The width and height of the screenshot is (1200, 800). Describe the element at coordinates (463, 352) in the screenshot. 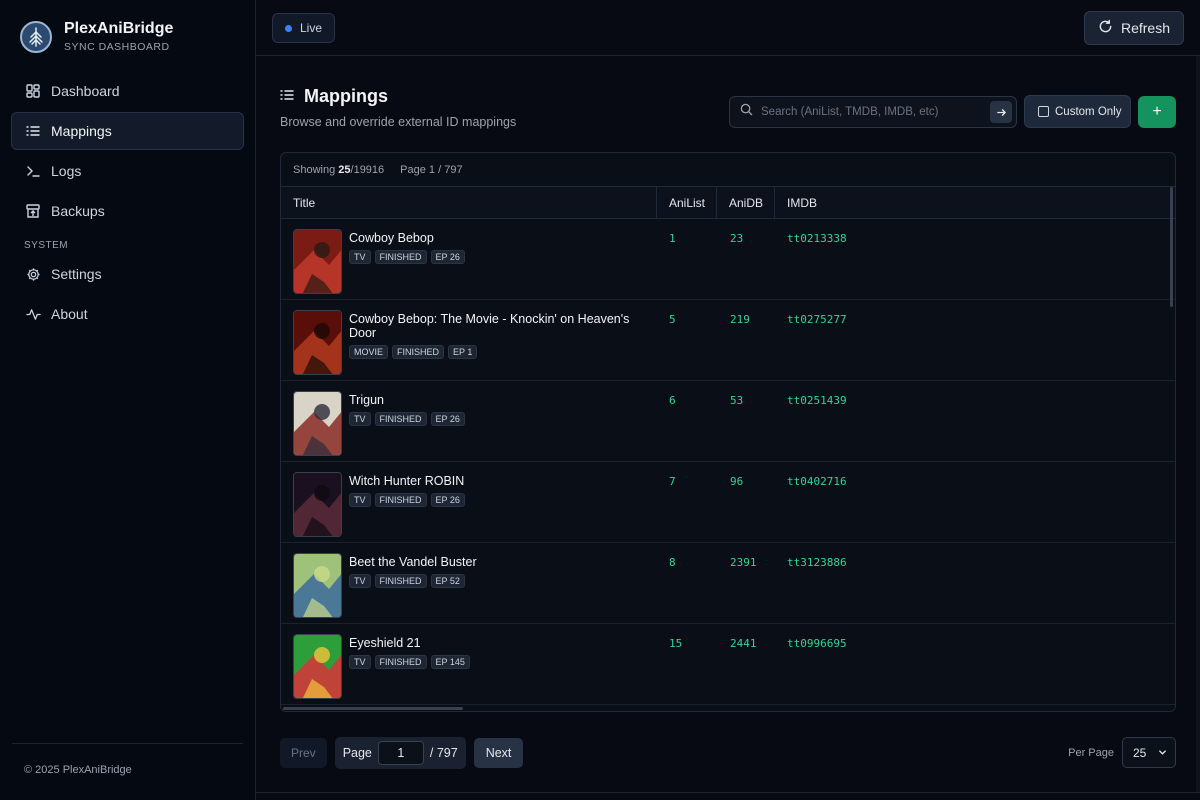

I see `tag-badge: EP 1` at that location.